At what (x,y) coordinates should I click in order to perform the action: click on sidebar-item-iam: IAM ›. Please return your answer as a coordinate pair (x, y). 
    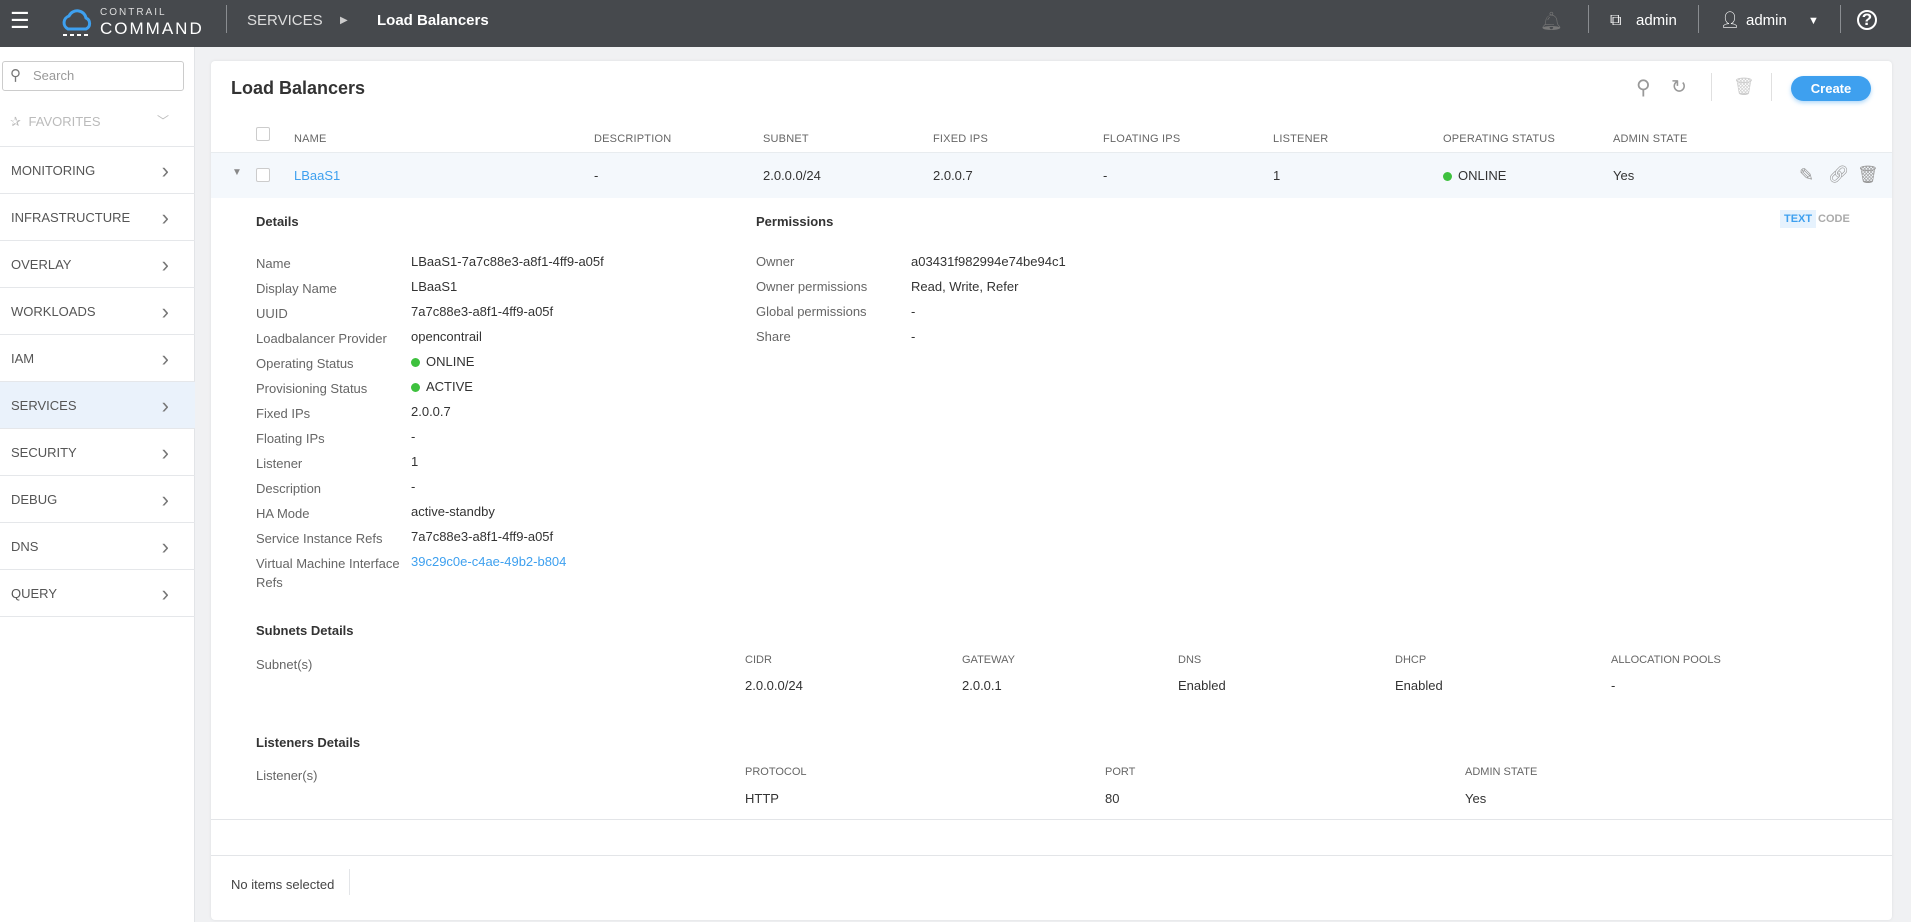
    Looking at the image, I should click on (97, 357).